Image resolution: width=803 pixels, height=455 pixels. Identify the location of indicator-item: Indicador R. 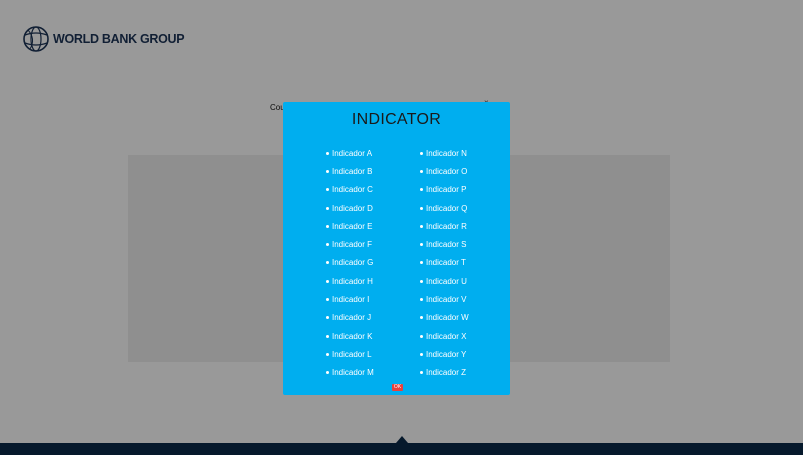
(465, 226).